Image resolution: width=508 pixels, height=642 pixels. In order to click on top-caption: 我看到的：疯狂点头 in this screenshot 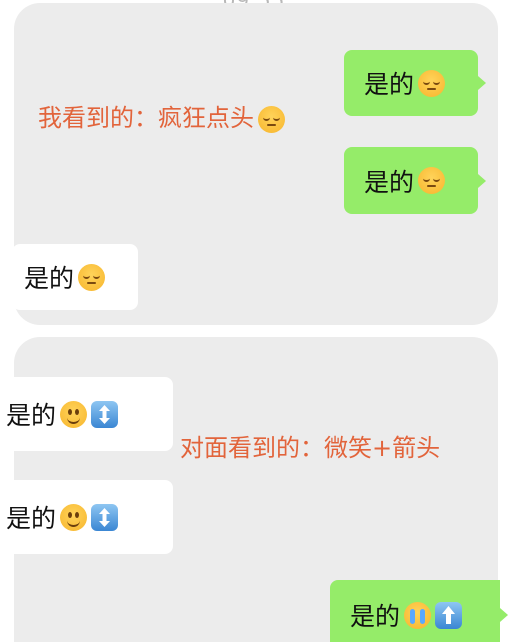, I will do `click(161, 115)`.